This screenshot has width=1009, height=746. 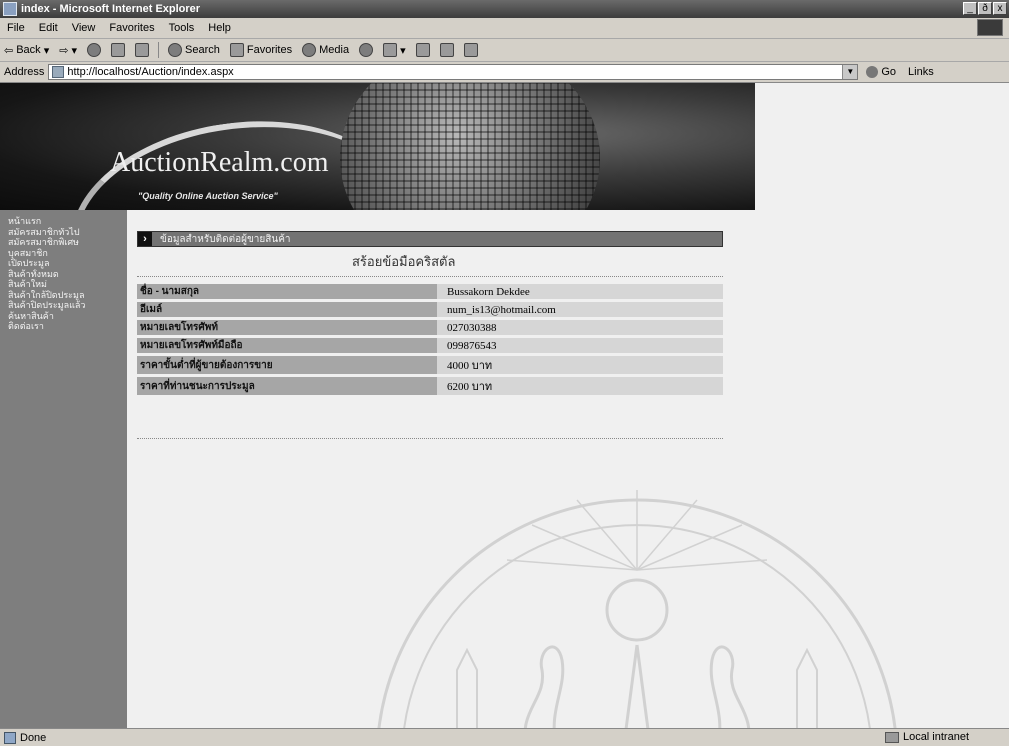 I want to click on window-controls: _ ð x, so click(x=985, y=8).